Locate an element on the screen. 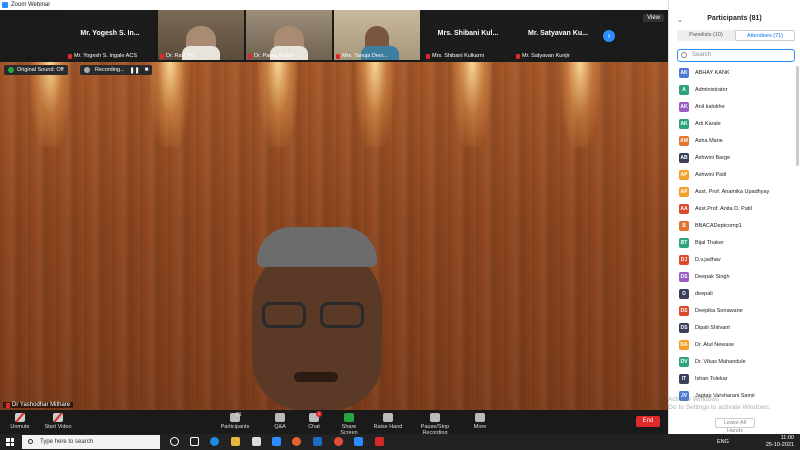 This screenshot has height=450, width=800. end-button: End is located at coordinates (648, 421).